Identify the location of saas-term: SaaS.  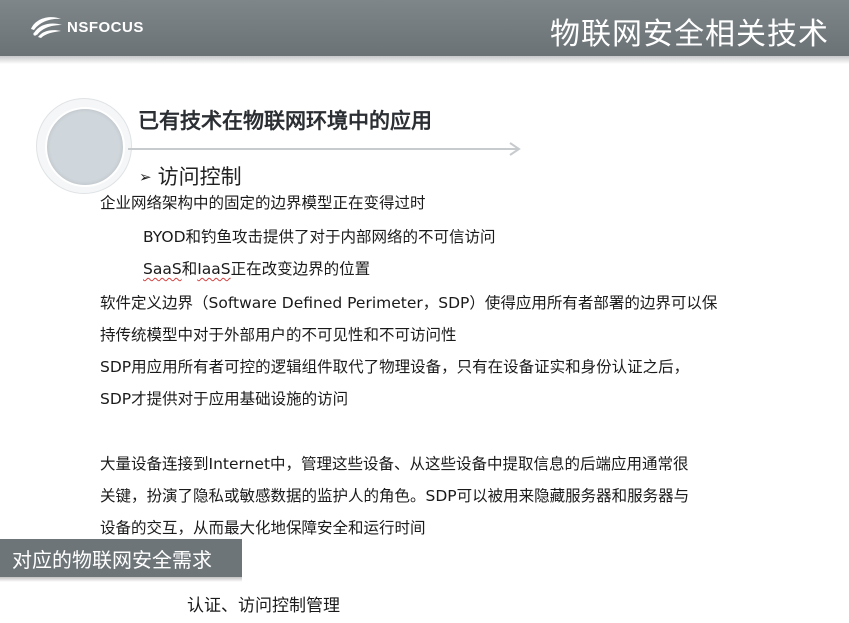
(162, 269).